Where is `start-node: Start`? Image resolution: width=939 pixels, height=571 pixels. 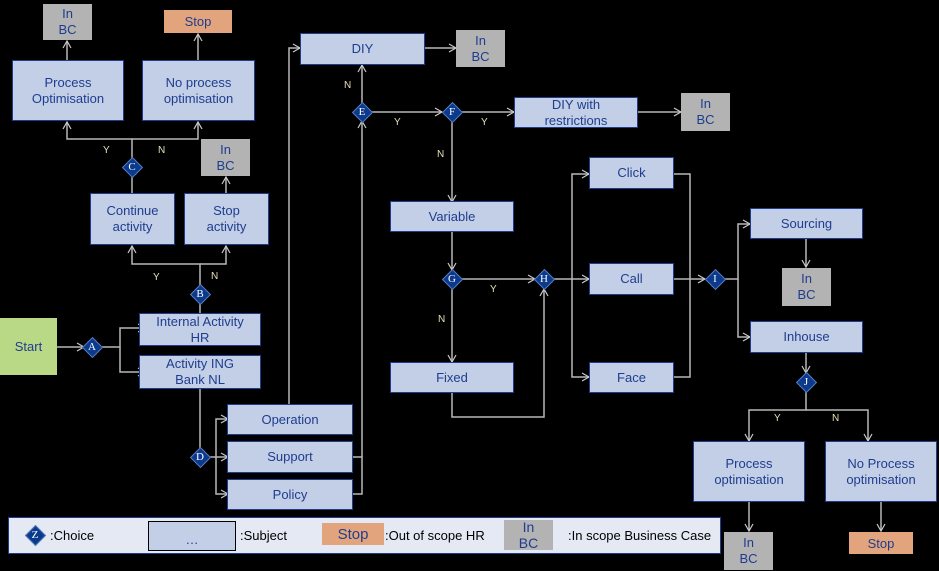 start-node: Start is located at coordinates (28, 346).